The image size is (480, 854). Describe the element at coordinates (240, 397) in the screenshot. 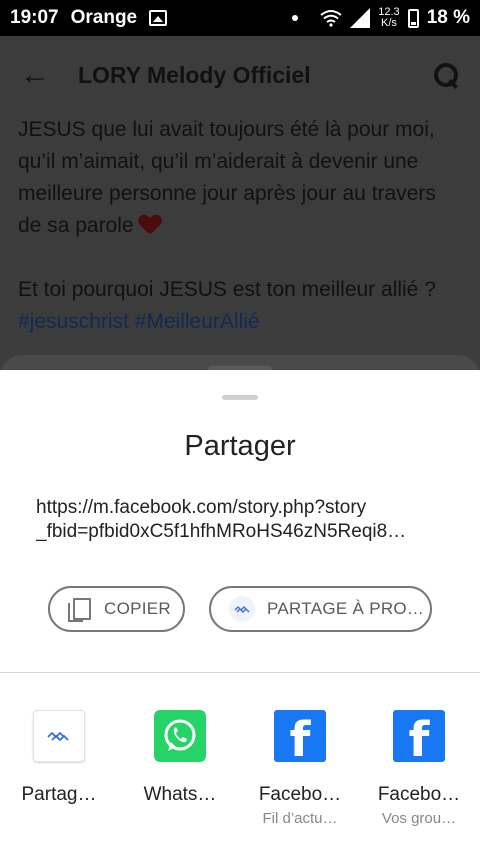

I see `sheet-drag-handle` at that location.